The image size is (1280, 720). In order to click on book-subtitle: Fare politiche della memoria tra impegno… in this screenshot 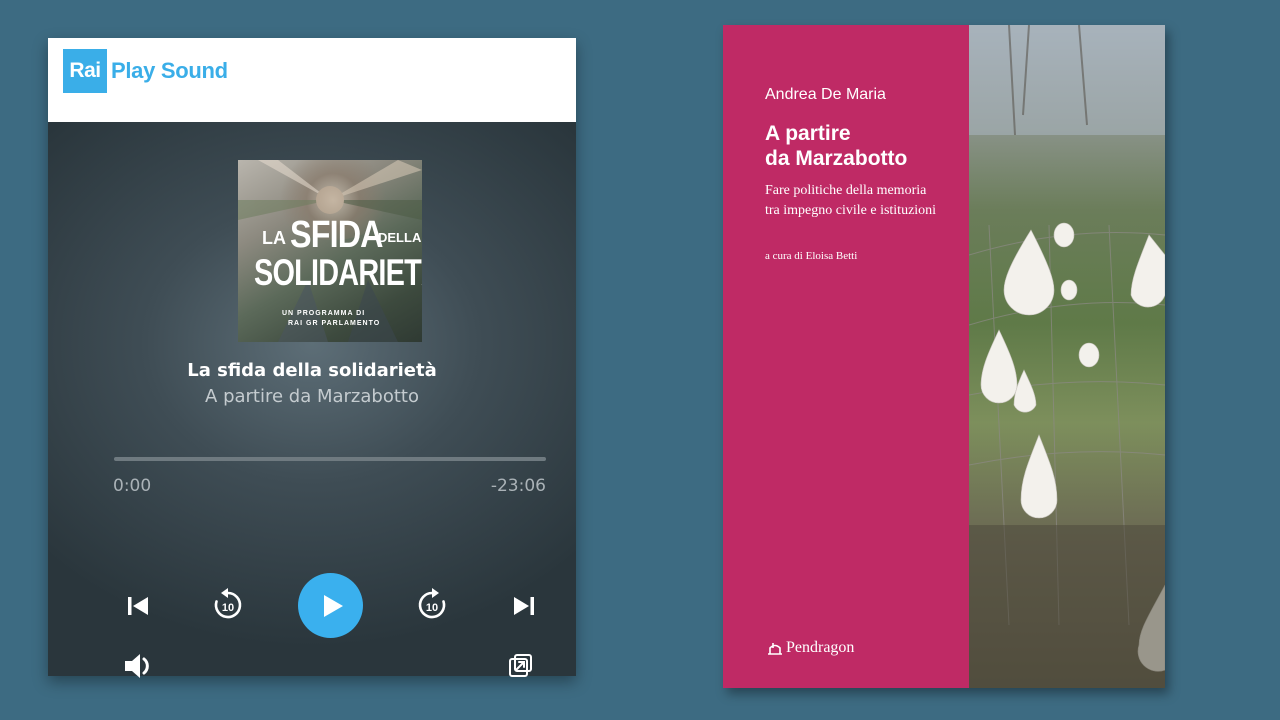, I will do `click(865, 201)`.